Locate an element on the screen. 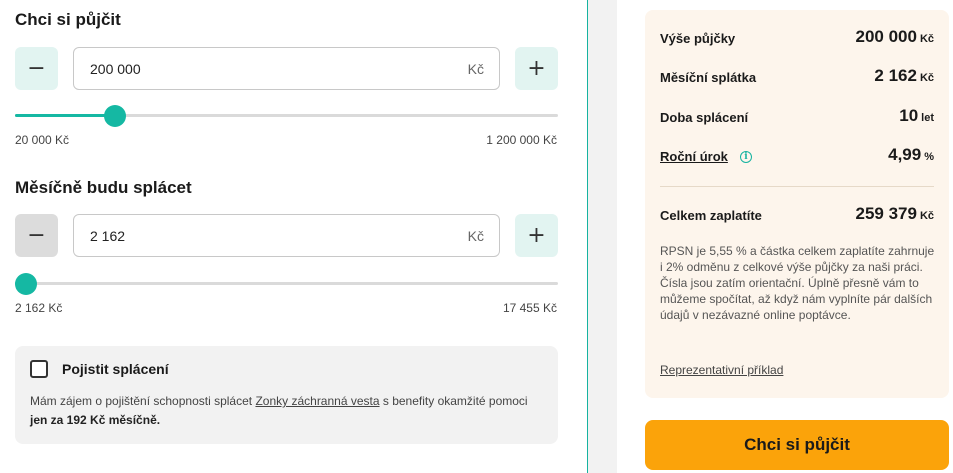 The width and height of the screenshot is (953, 473). summary-value: 2 162 Kč is located at coordinates (904, 76).